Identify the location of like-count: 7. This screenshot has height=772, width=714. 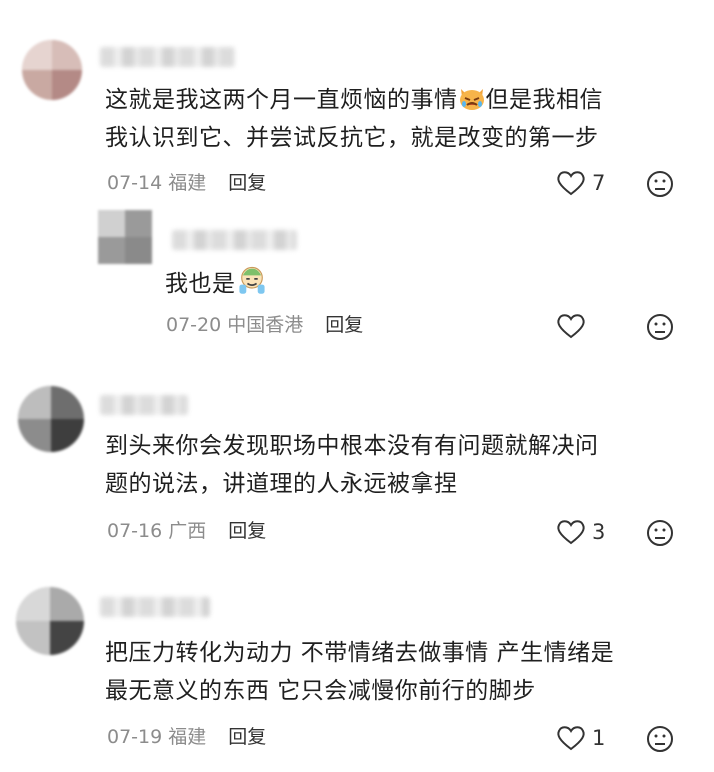
(599, 183).